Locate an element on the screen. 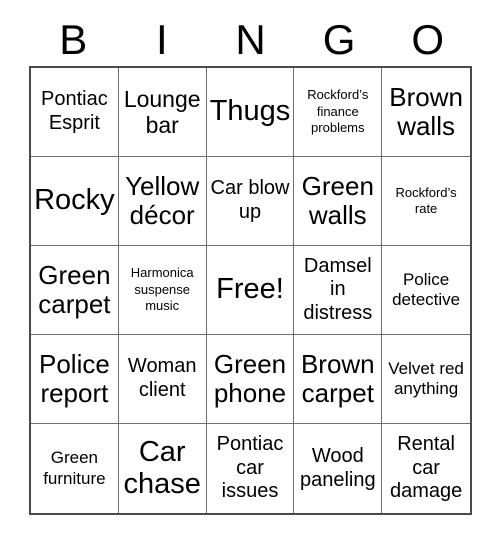 The image size is (500, 544). bingo-cell: Thugs is located at coordinates (250, 112).